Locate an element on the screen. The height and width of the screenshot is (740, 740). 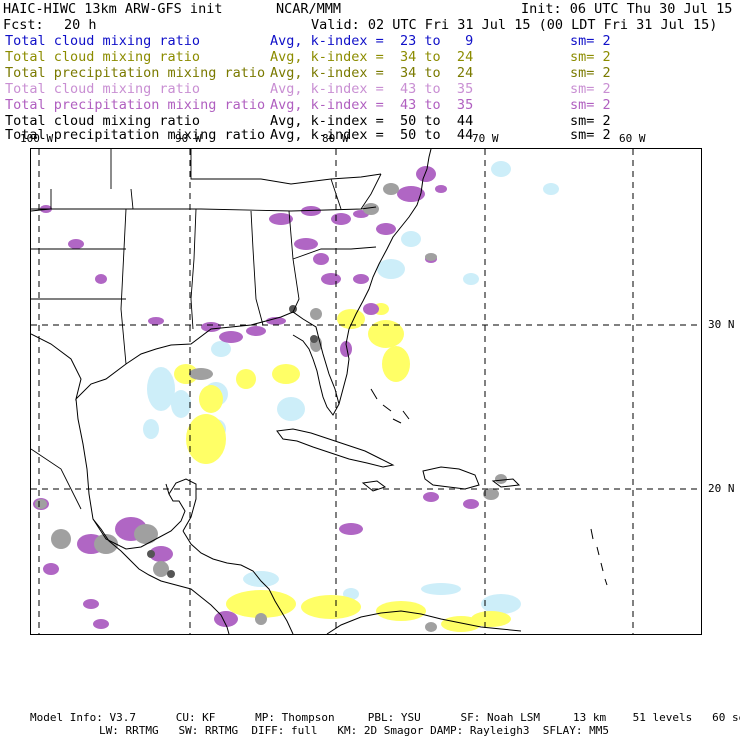
legend-sm-0: sm= 2 is located at coordinates (590, 41).